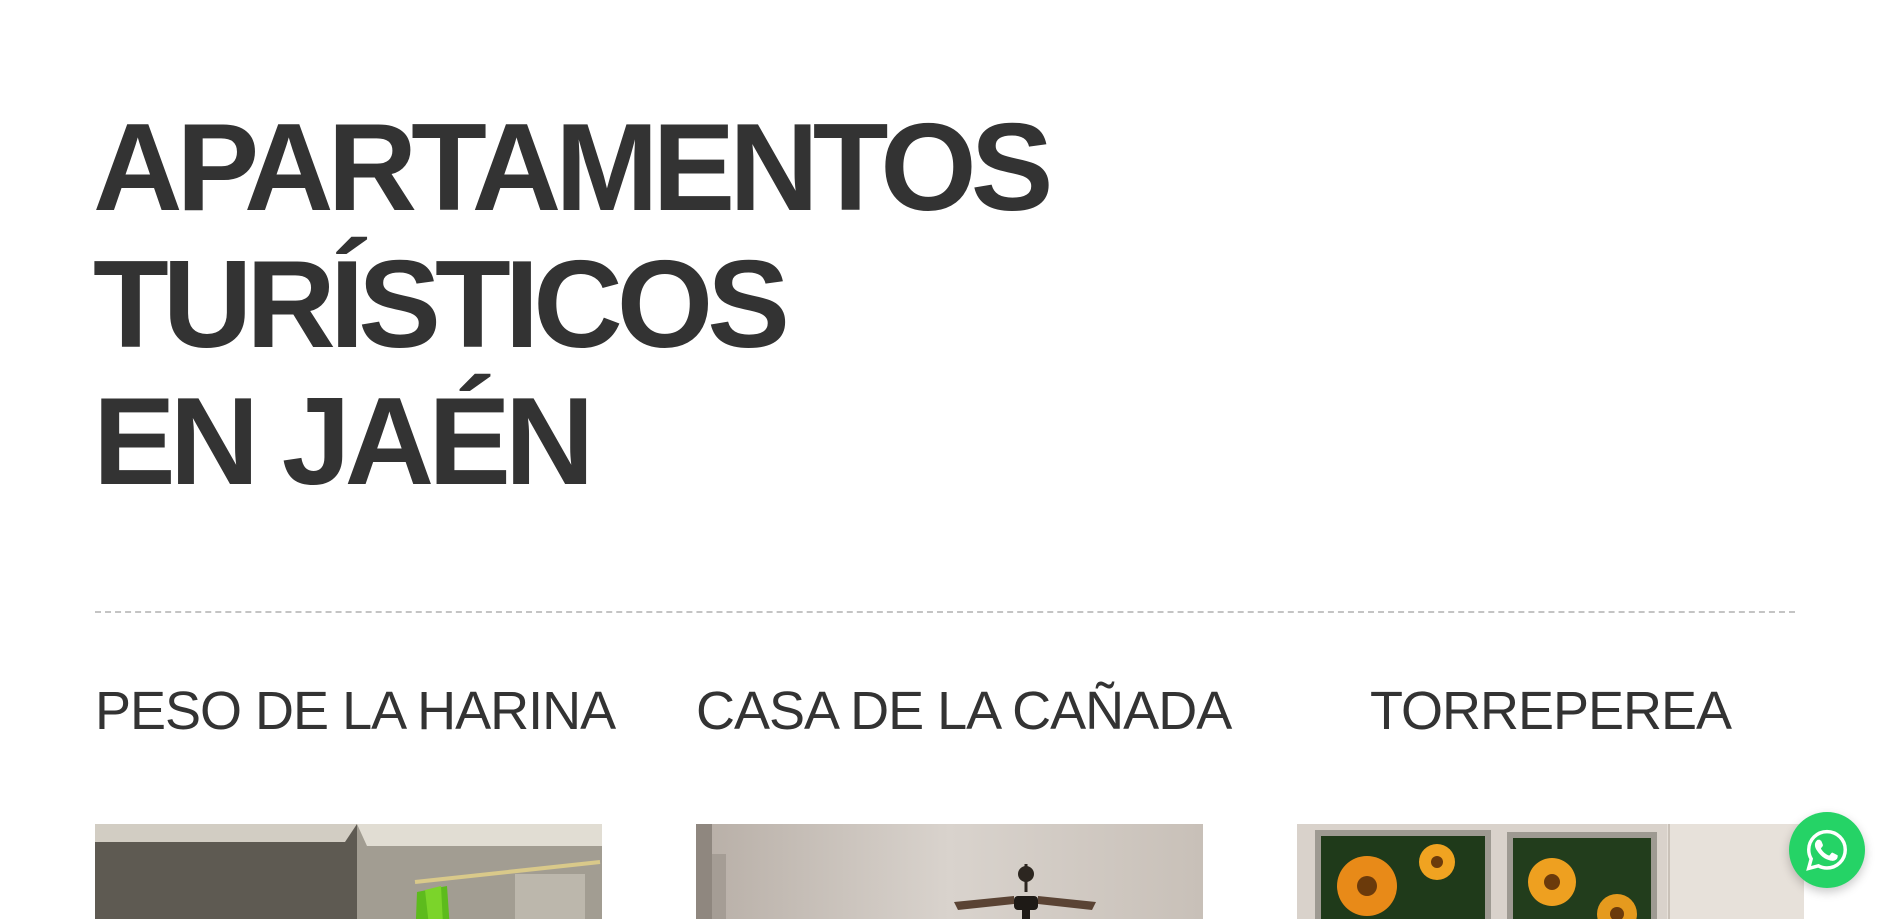 This screenshot has height=919, width=1898. What do you see at coordinates (355, 711) in the screenshot?
I see `apartment-title: PESO DE LA HARINA` at bounding box center [355, 711].